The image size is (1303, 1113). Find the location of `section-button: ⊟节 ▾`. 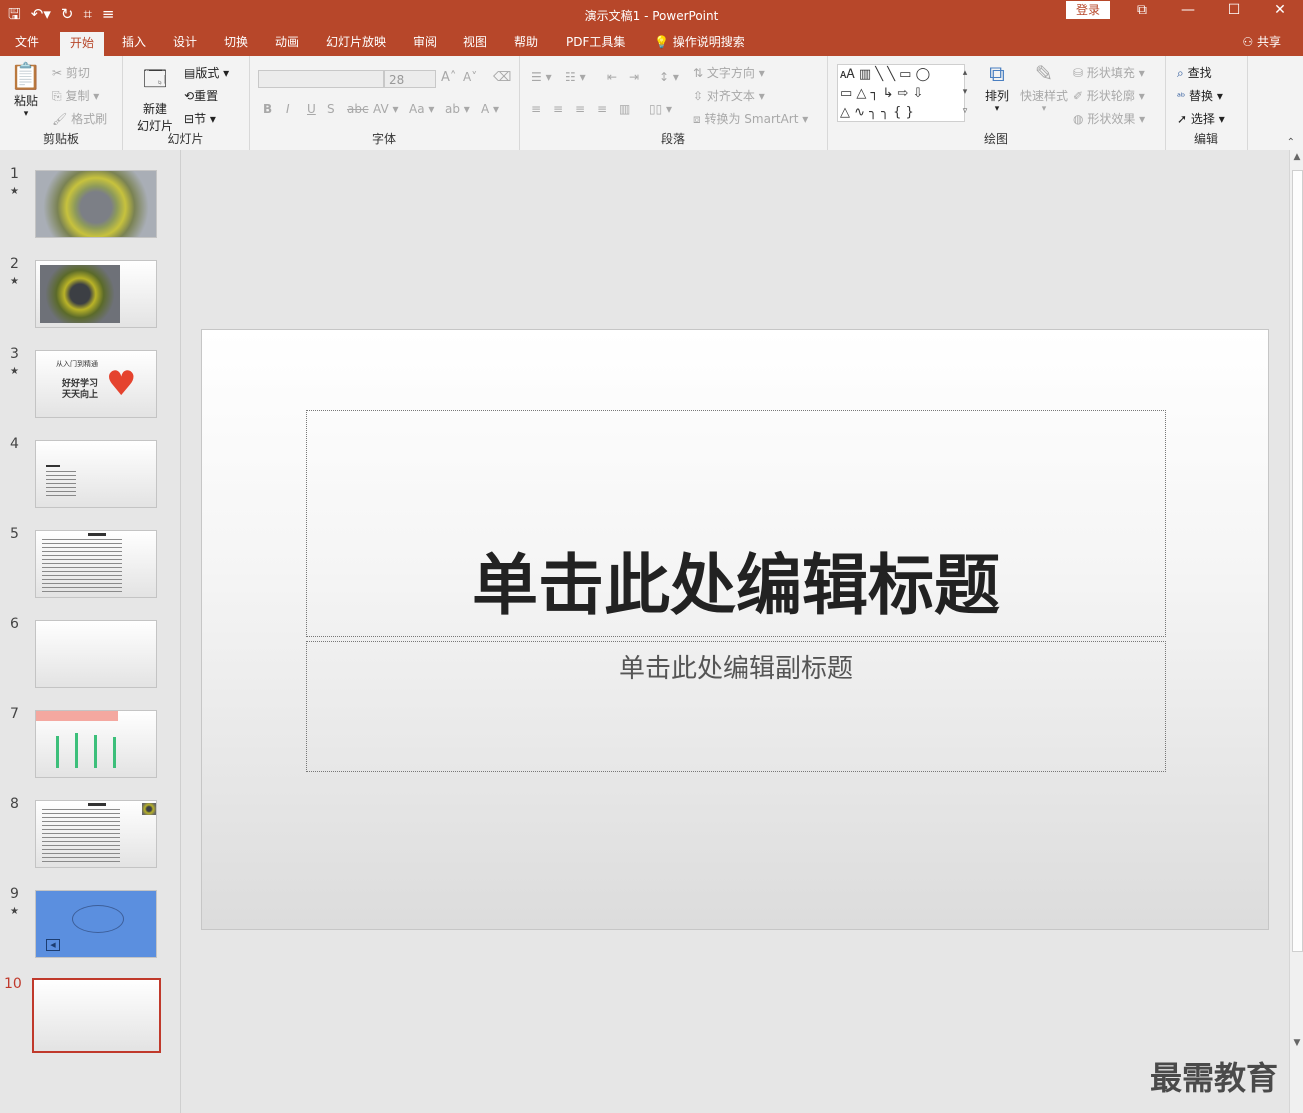

section-button: ⊟节 ▾ is located at coordinates (200, 118).